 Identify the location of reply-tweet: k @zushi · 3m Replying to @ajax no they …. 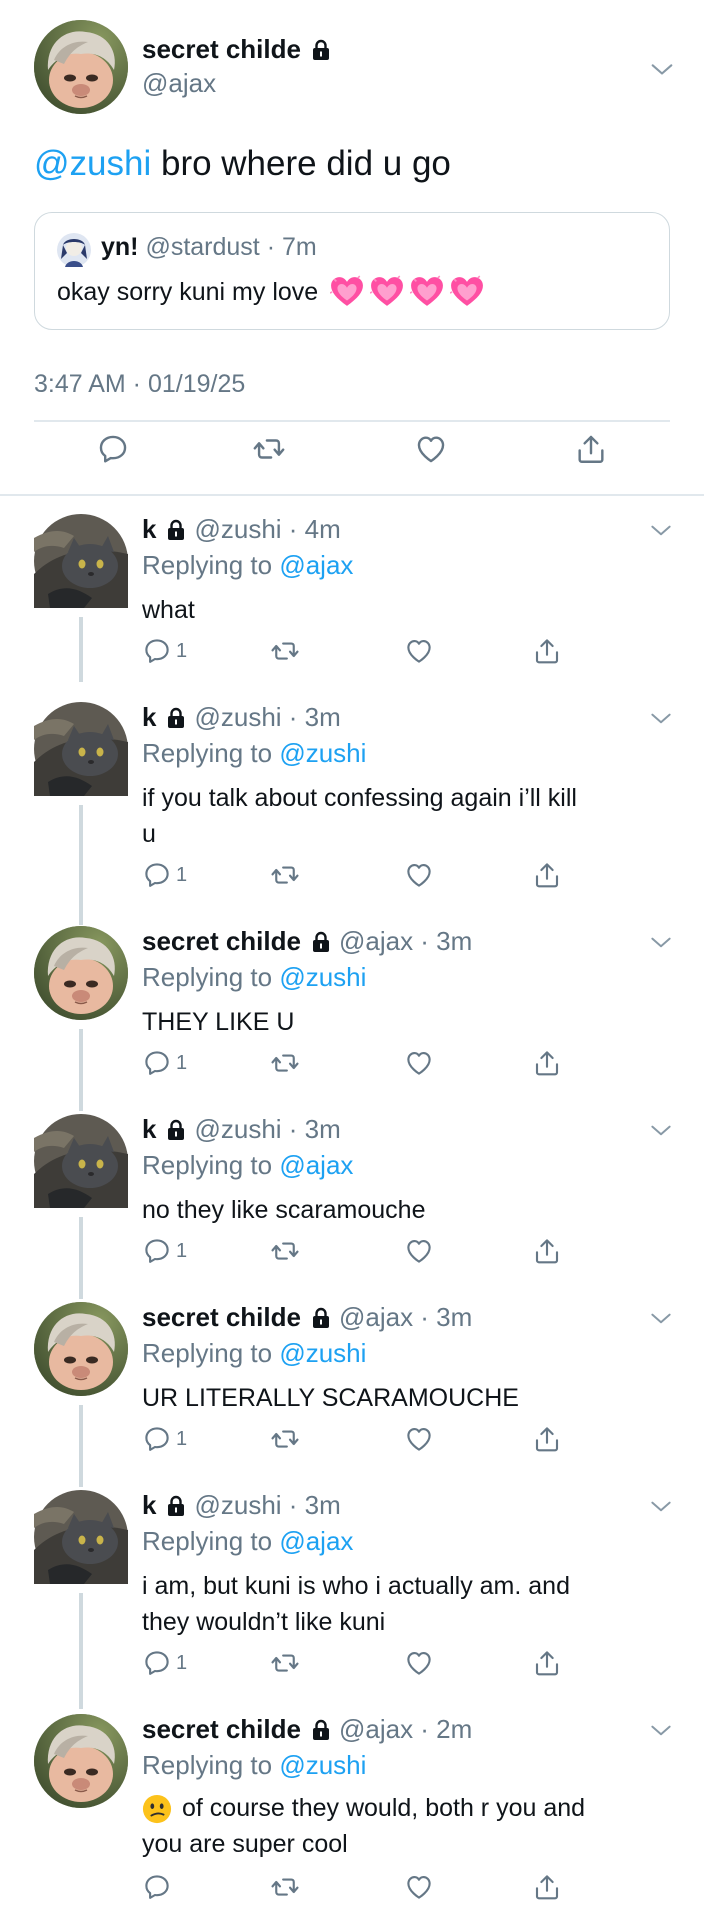
(352, 1199).